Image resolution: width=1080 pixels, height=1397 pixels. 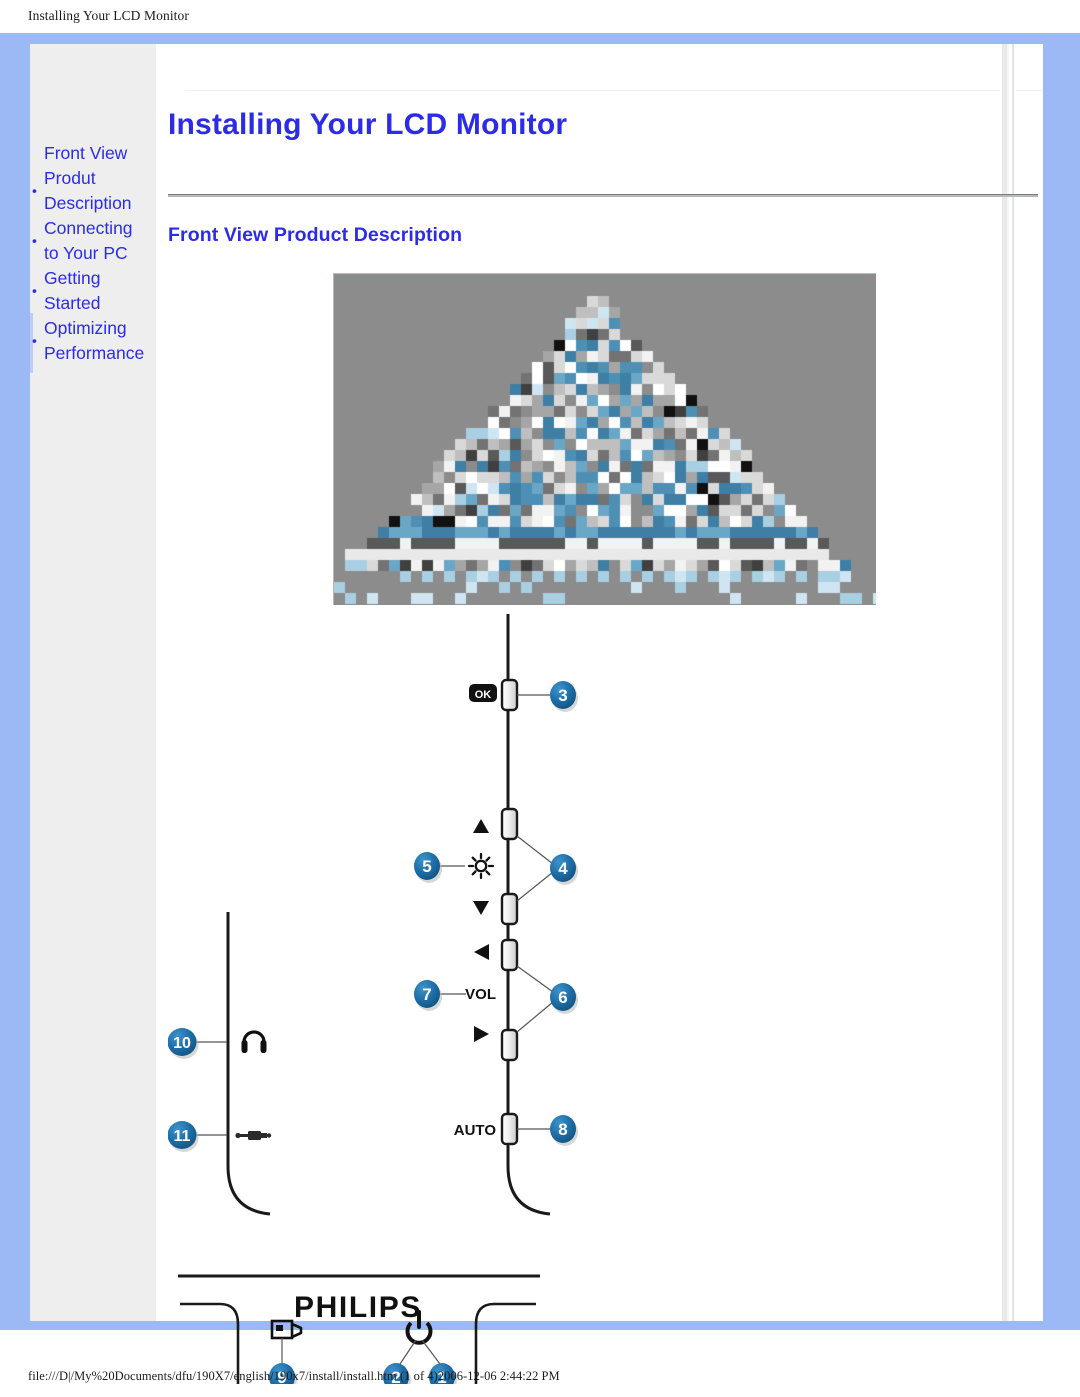 What do you see at coordinates (108, 15) in the screenshot?
I see `print-header-title: Installing Your LCD Monitor` at bounding box center [108, 15].